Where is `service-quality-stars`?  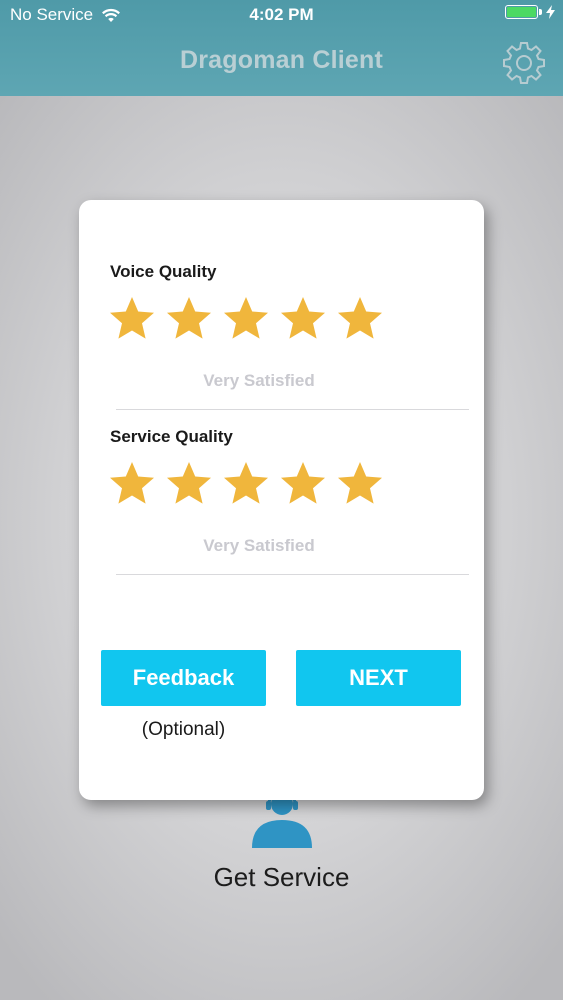 service-quality-stars is located at coordinates (246, 484).